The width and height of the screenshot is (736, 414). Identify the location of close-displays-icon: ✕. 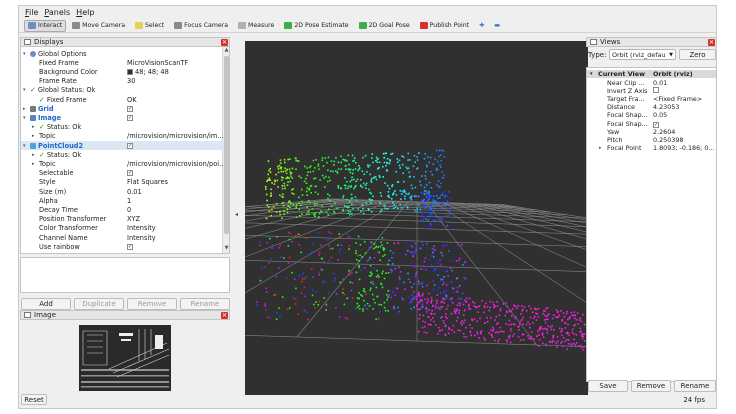
(224, 42).